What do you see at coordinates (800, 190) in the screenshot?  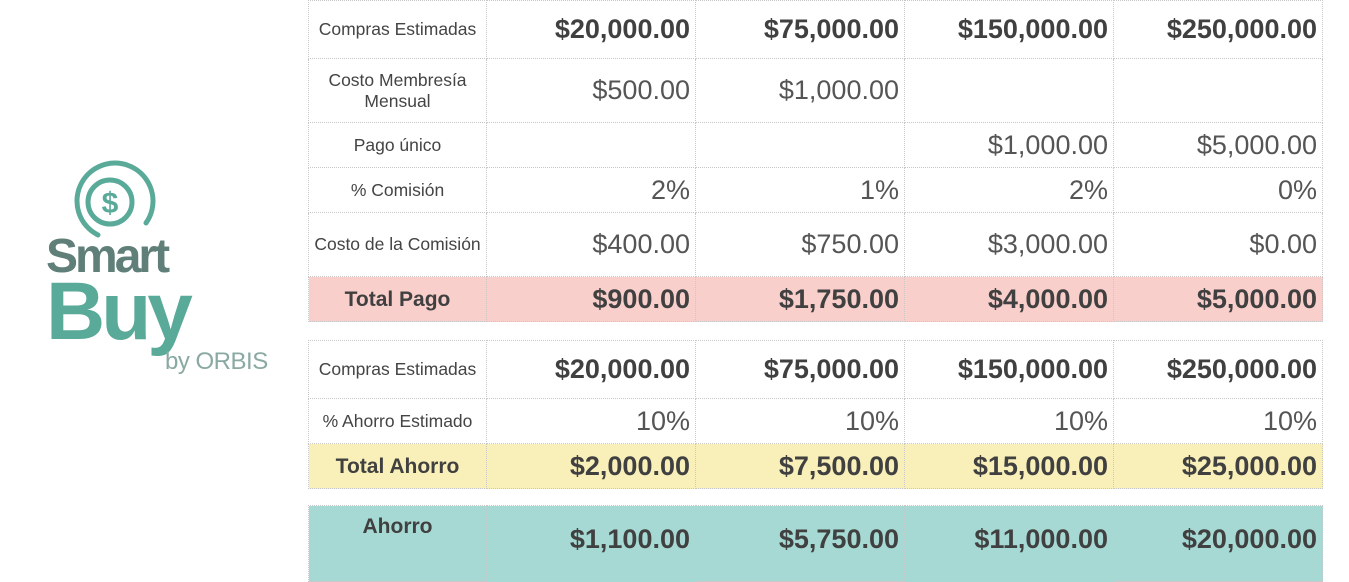 I see `cell-value: 1%` at bounding box center [800, 190].